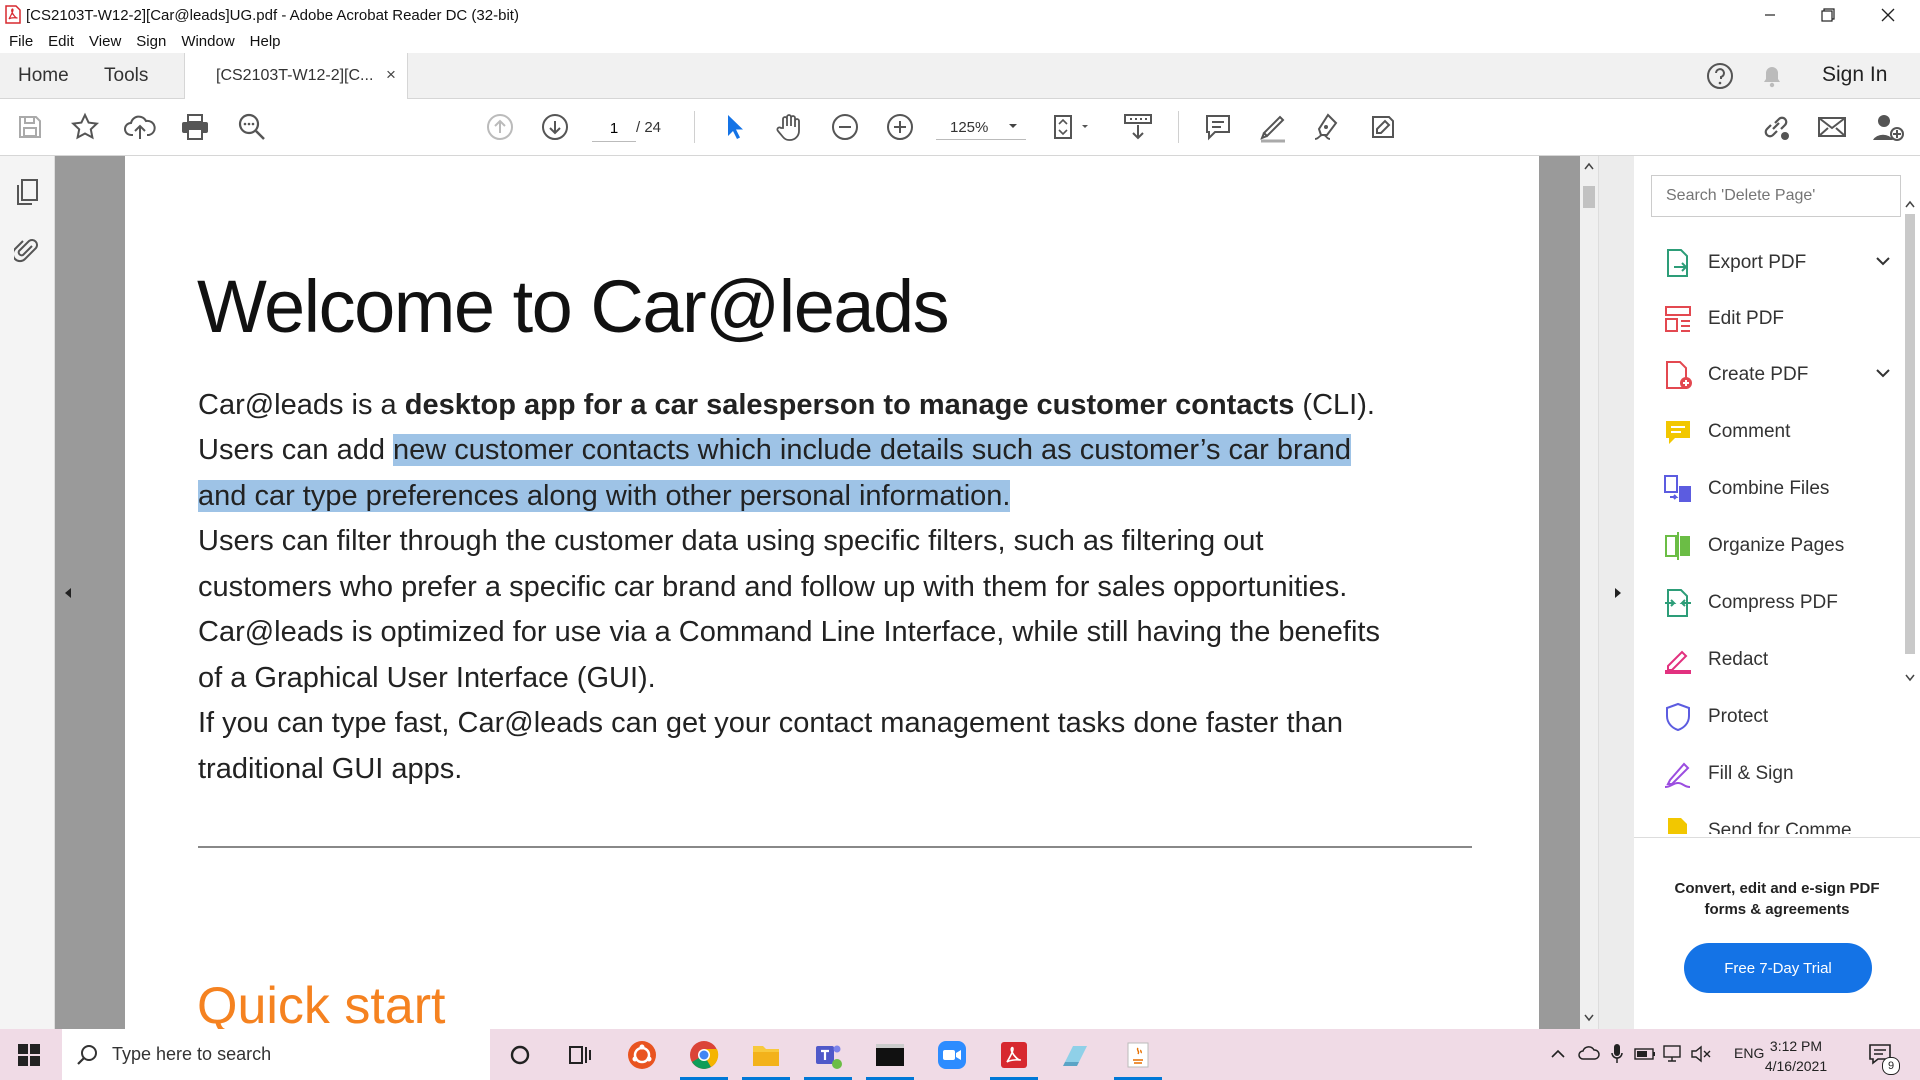  Describe the element at coordinates (614, 128) in the screenshot. I see `page-number-input` at that location.